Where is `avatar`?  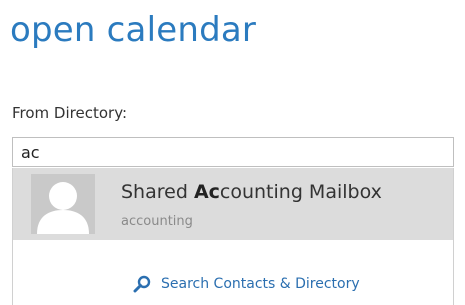 avatar is located at coordinates (63, 204).